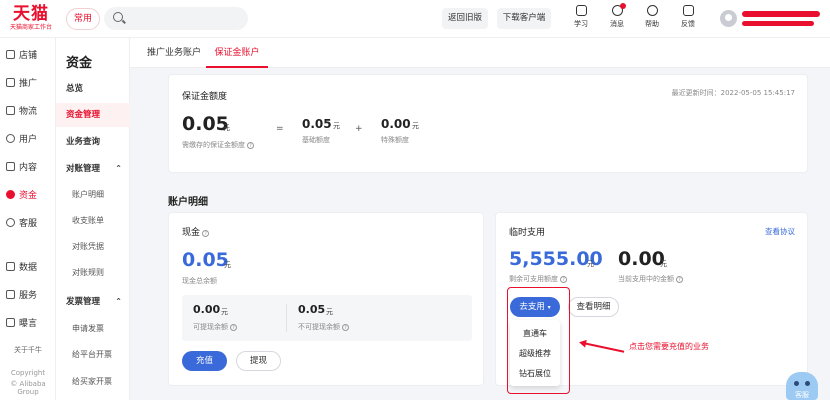  I want to click on subnav-item-account-detail: 账户明细, so click(93, 195).